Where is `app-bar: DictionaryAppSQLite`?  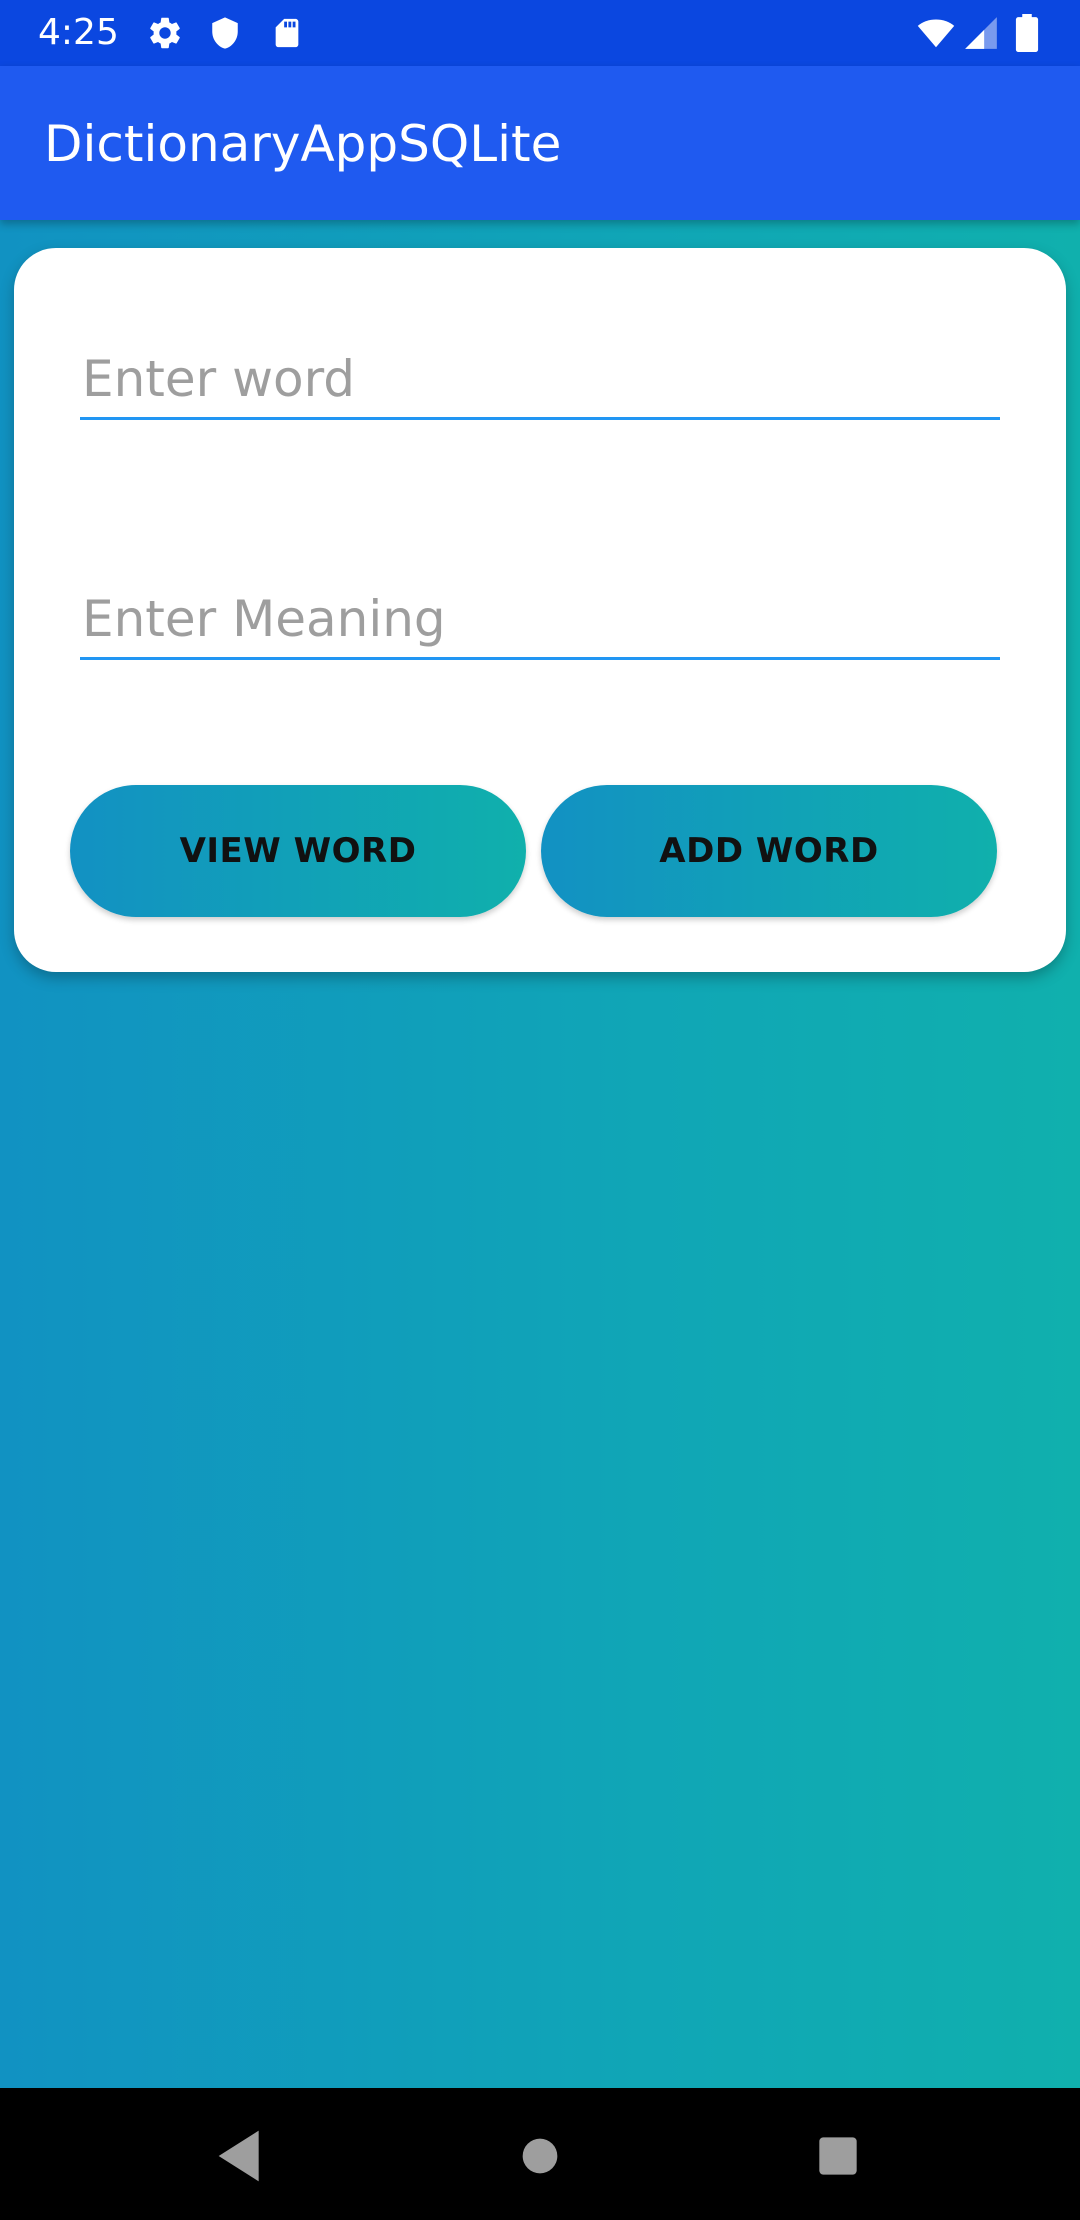 app-bar: DictionaryAppSQLite is located at coordinates (540, 143).